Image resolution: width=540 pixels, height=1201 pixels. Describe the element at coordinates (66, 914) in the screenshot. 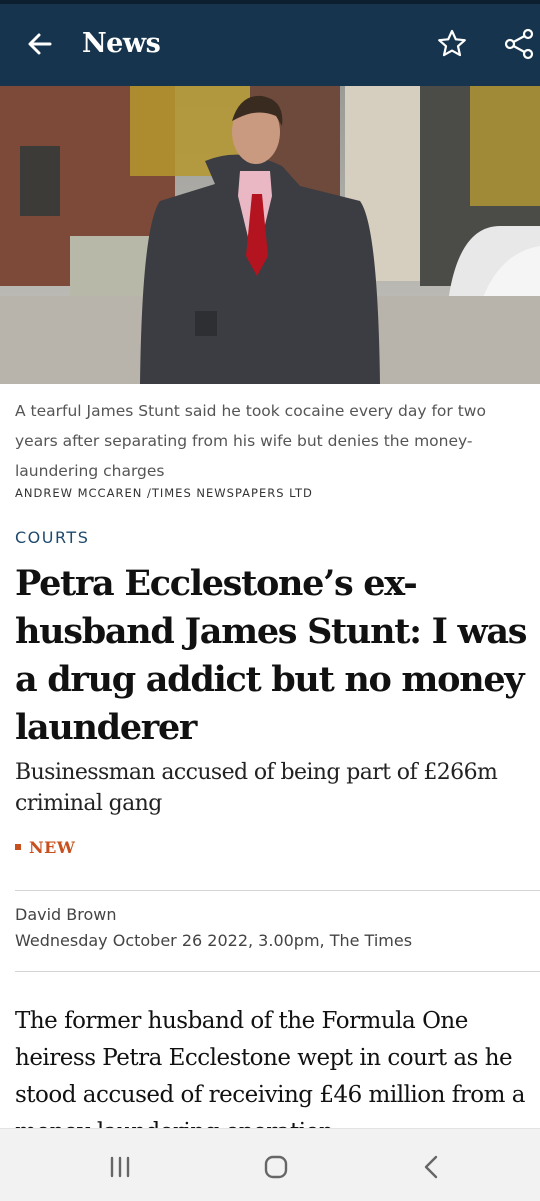

I see `author-name: David Brown` at that location.